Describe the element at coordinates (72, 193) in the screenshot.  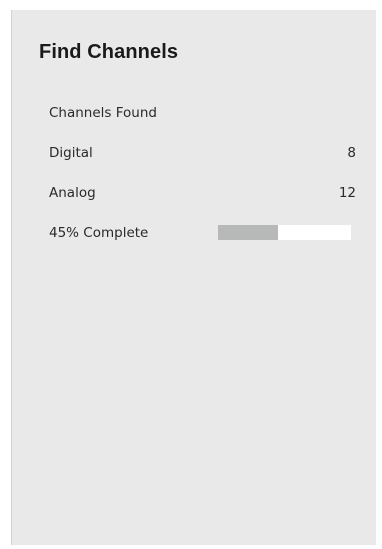
I see `analog-label: Analog` at that location.